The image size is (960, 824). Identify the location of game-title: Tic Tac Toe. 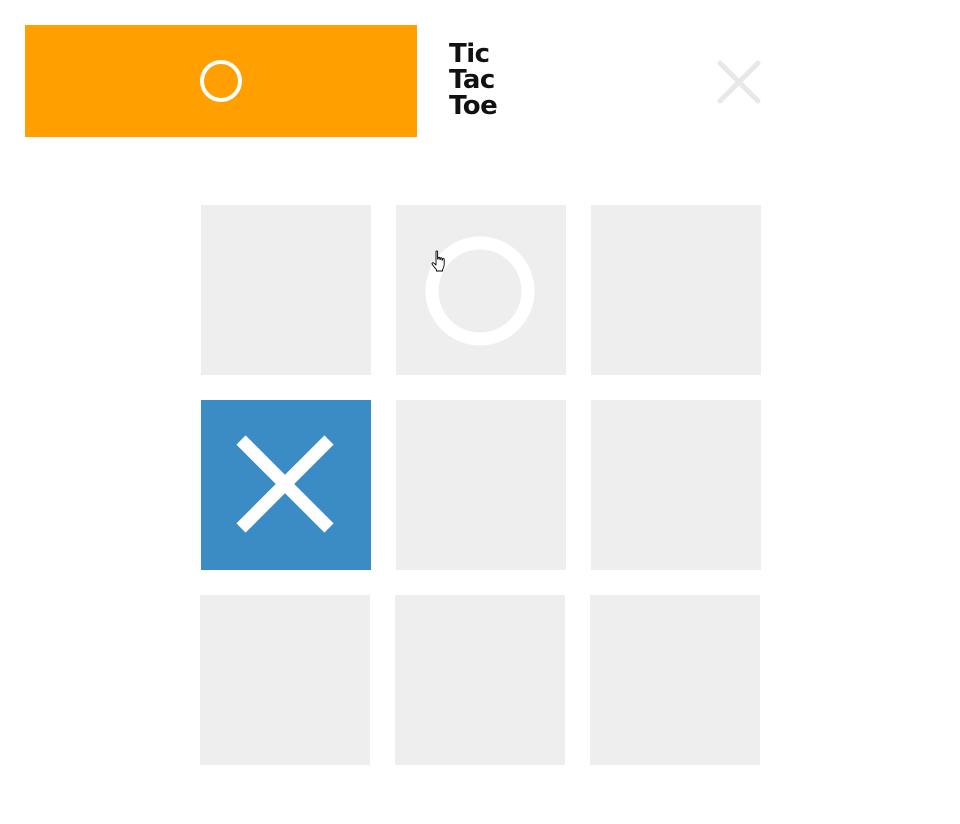
(473, 80).